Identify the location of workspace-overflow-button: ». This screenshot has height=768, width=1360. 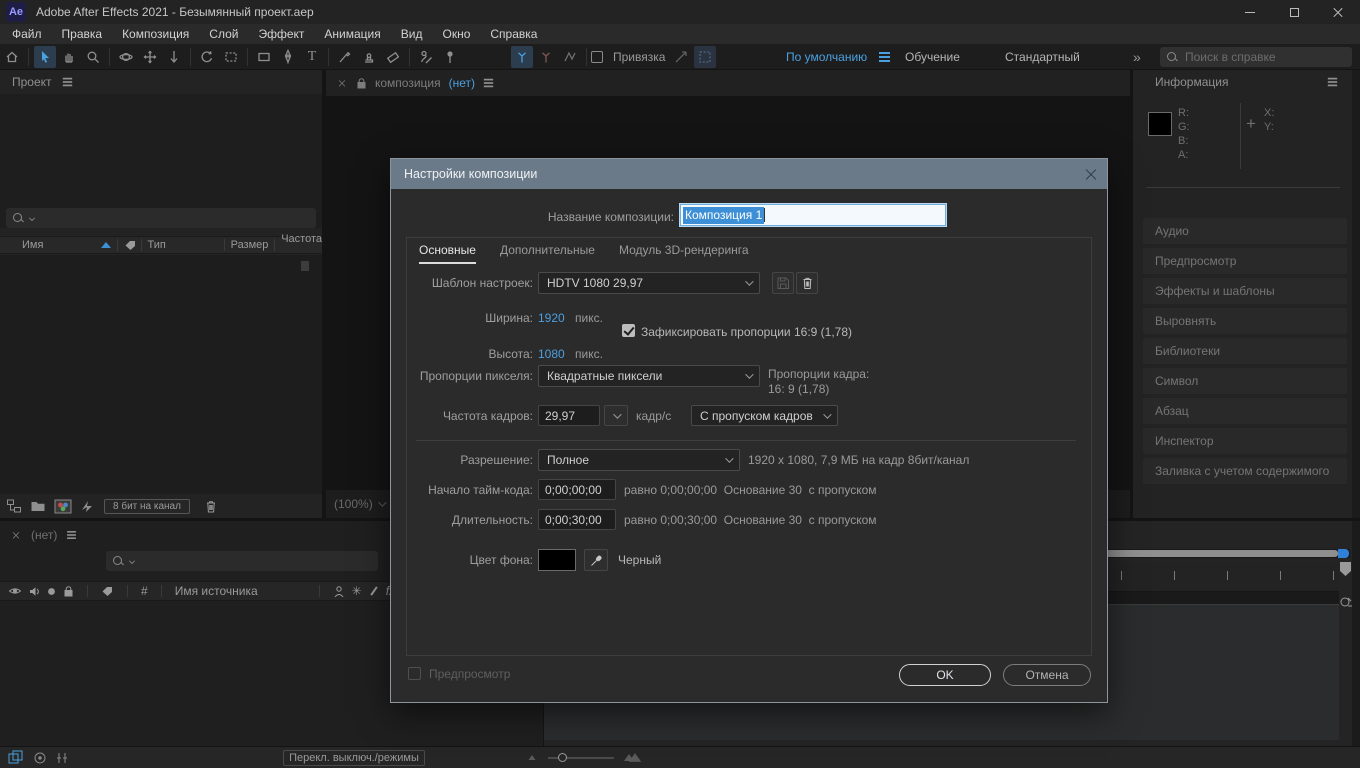
(1137, 57).